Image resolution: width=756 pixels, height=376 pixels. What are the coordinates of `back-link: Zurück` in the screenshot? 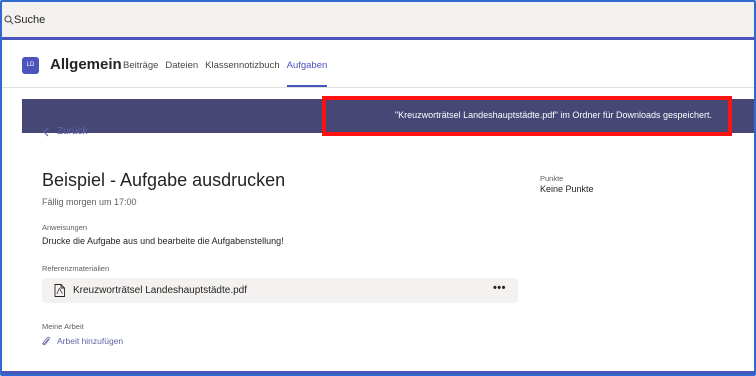 It's located at (65, 131).